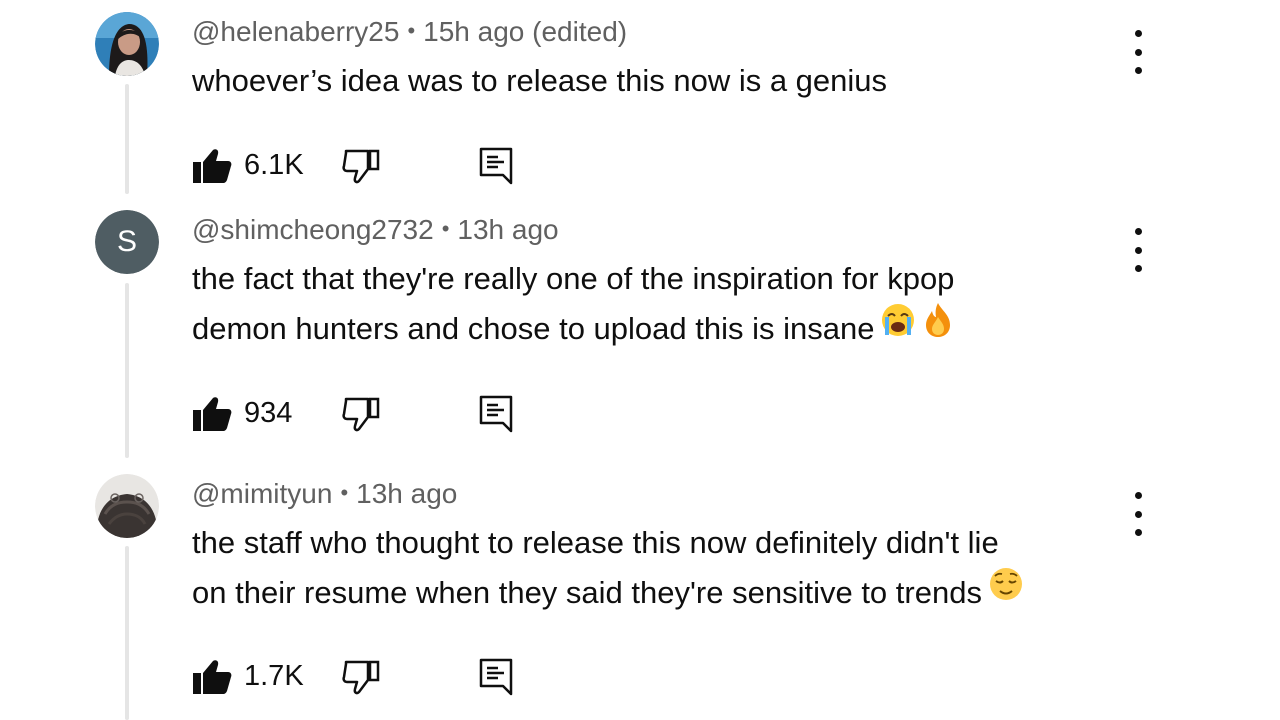  I want to click on comment-meta: @shimcheong2732 • 13h ago, so click(375, 230).